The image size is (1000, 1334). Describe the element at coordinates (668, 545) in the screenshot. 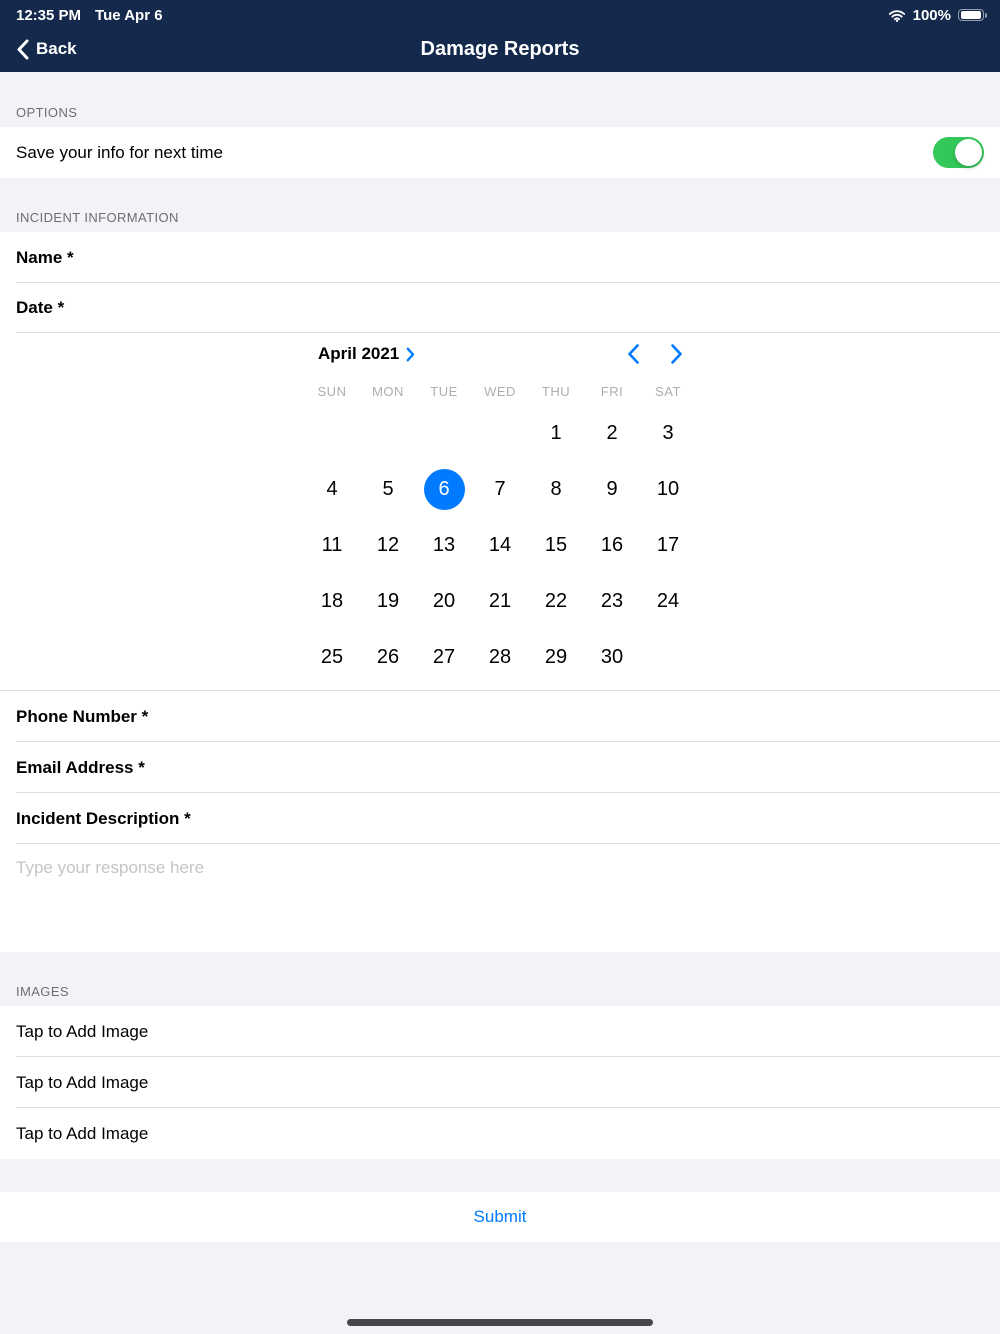

I see `calendar-day: 17` at that location.